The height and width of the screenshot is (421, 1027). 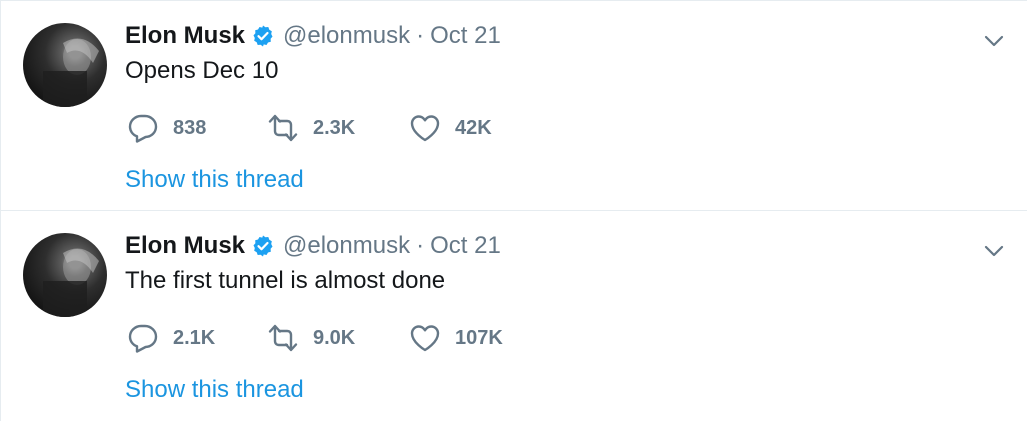 What do you see at coordinates (473, 127) in the screenshot?
I see `like-count: 42K` at bounding box center [473, 127].